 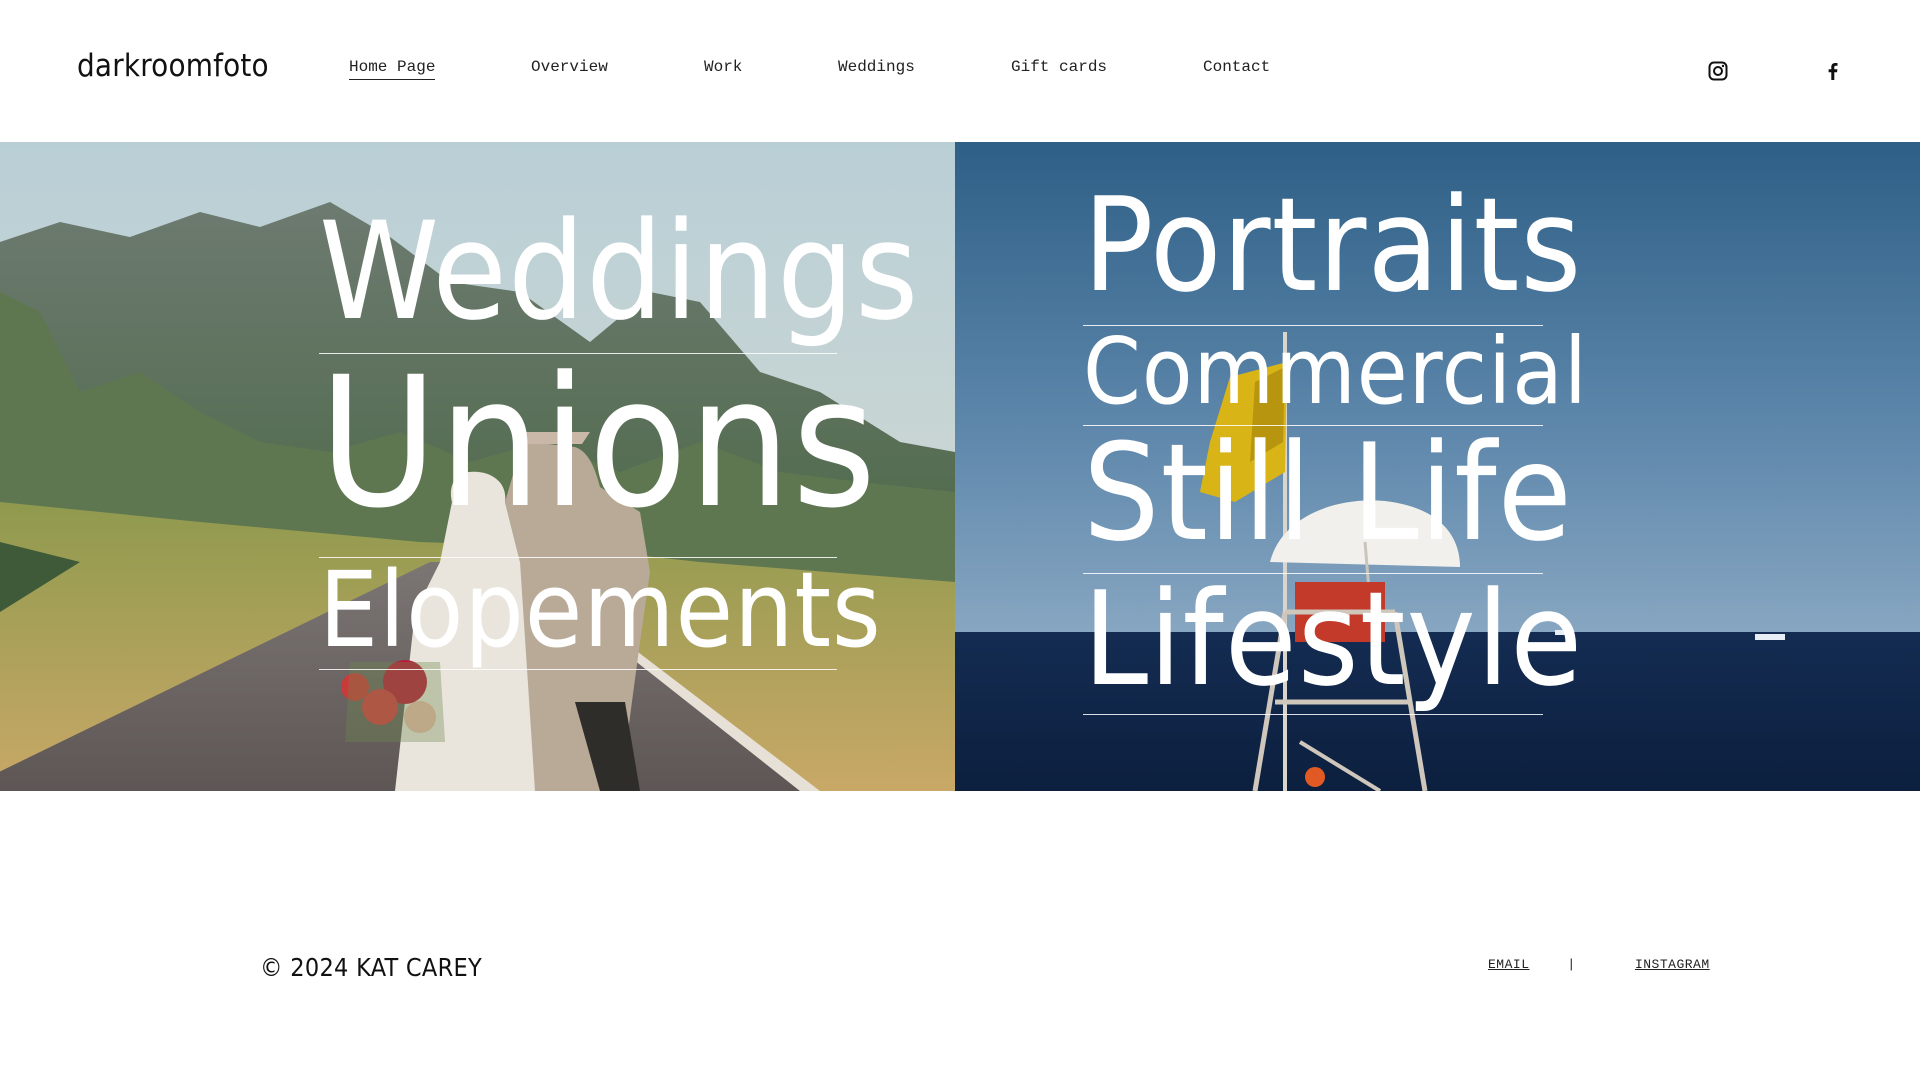 What do you see at coordinates (1833, 71) in the screenshot?
I see `facebook-icon` at bounding box center [1833, 71].